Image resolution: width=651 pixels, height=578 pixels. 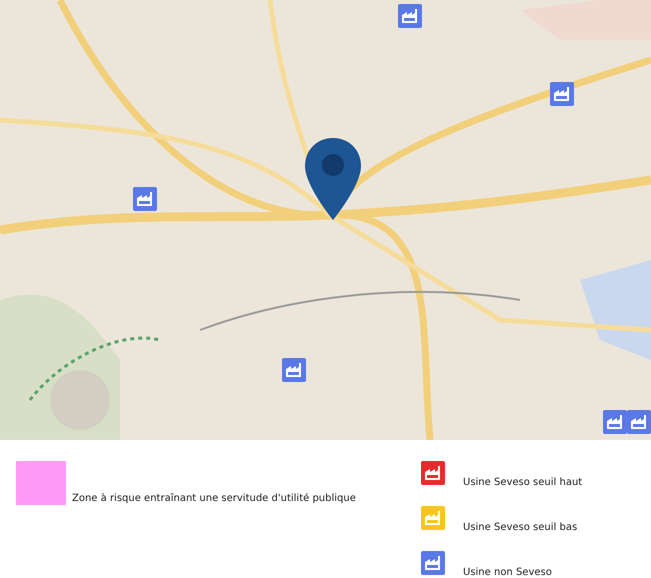 What do you see at coordinates (507, 572) in the screenshot?
I see `legend-label: Usine non Seveso` at bounding box center [507, 572].